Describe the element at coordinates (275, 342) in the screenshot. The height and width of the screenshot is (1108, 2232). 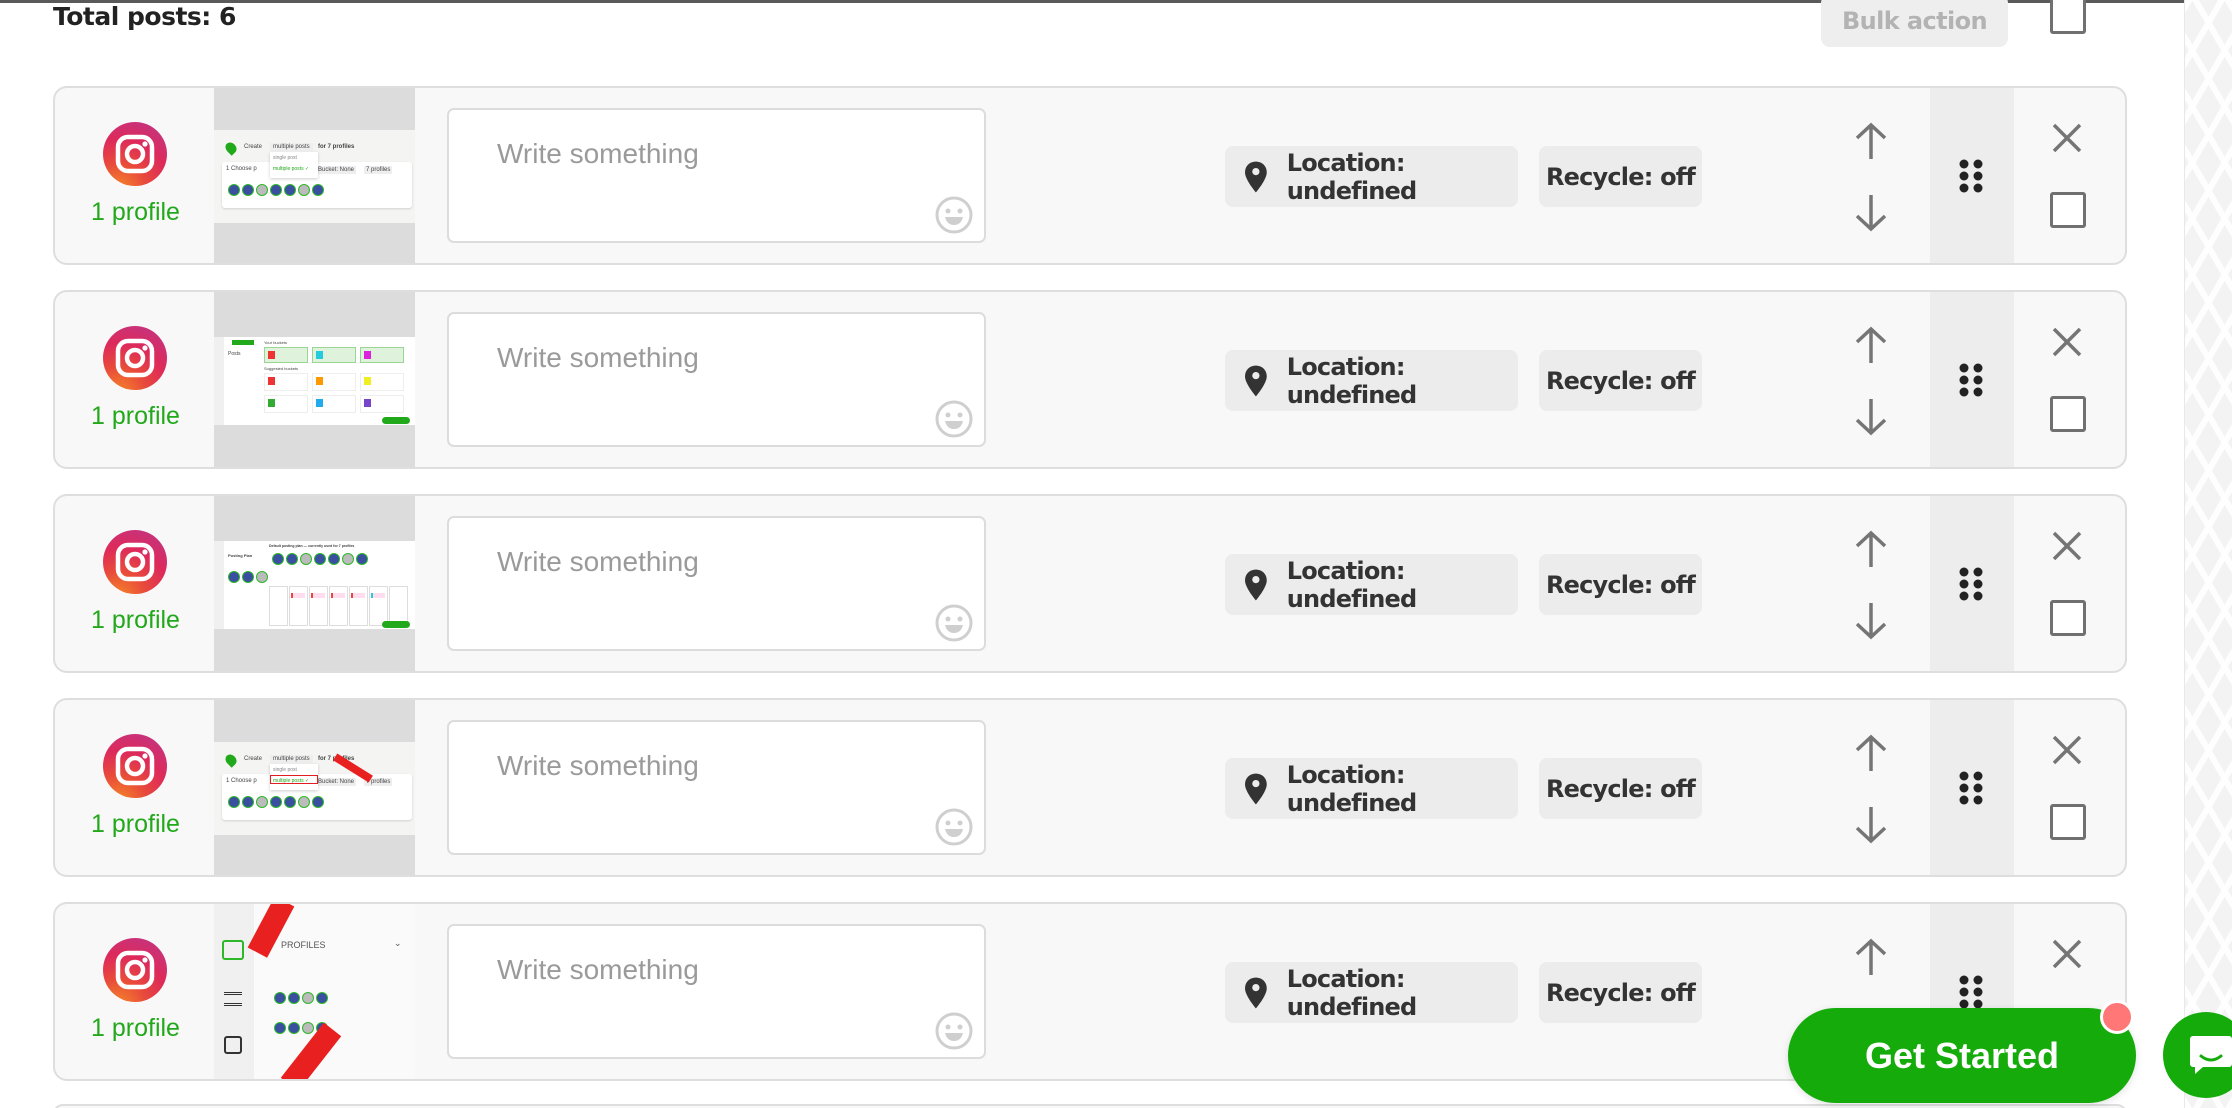
I see `thumbnail-detail: Your buckets` at that location.